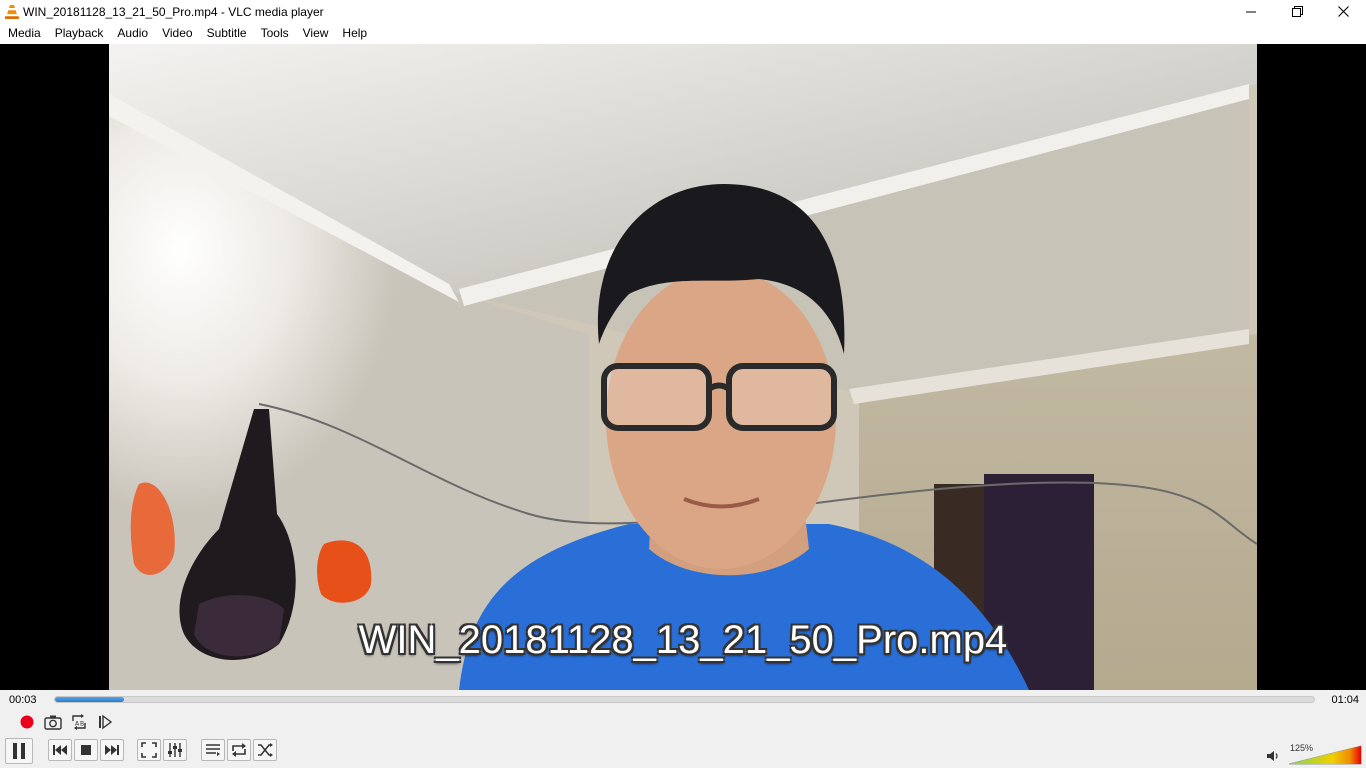 This screenshot has height=768, width=1366. I want to click on elapsed-time: 00:03, so click(23, 700).